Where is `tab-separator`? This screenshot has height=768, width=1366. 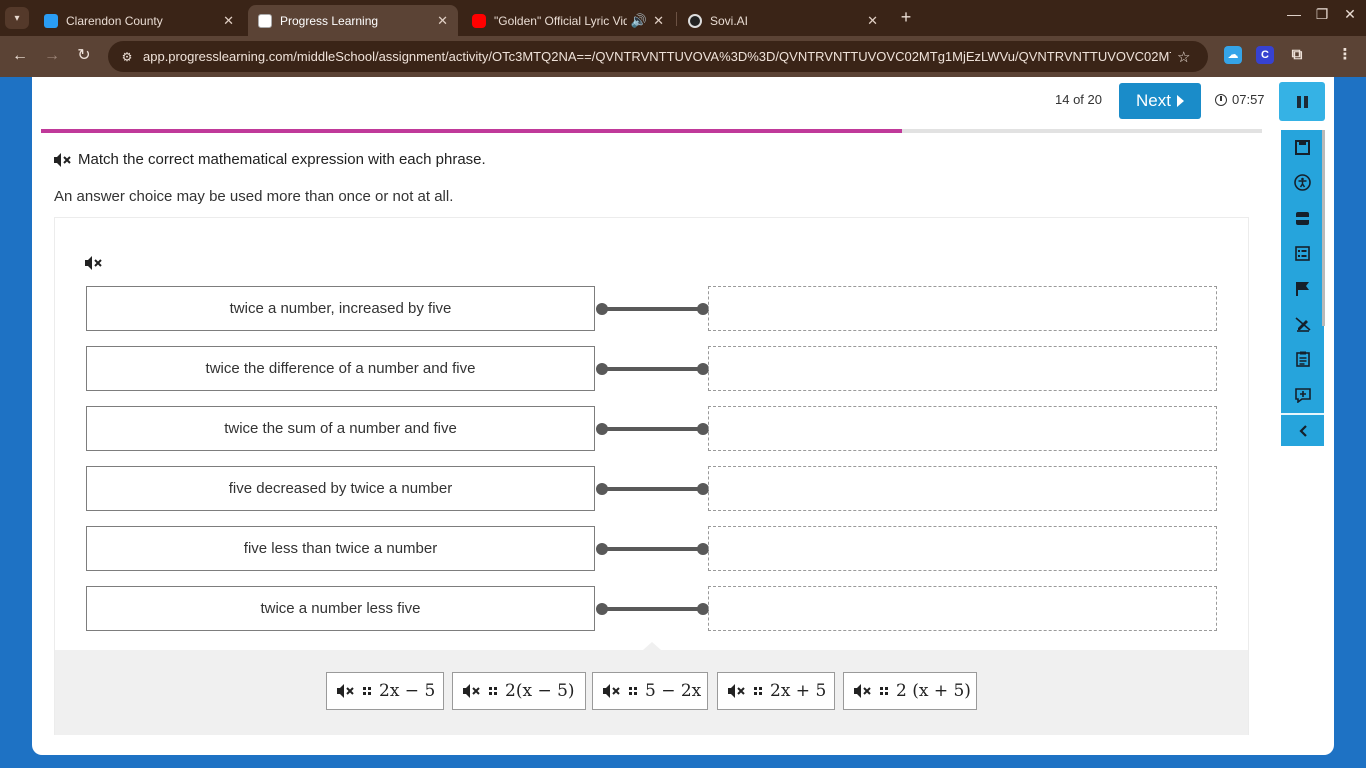 tab-separator is located at coordinates (676, 19).